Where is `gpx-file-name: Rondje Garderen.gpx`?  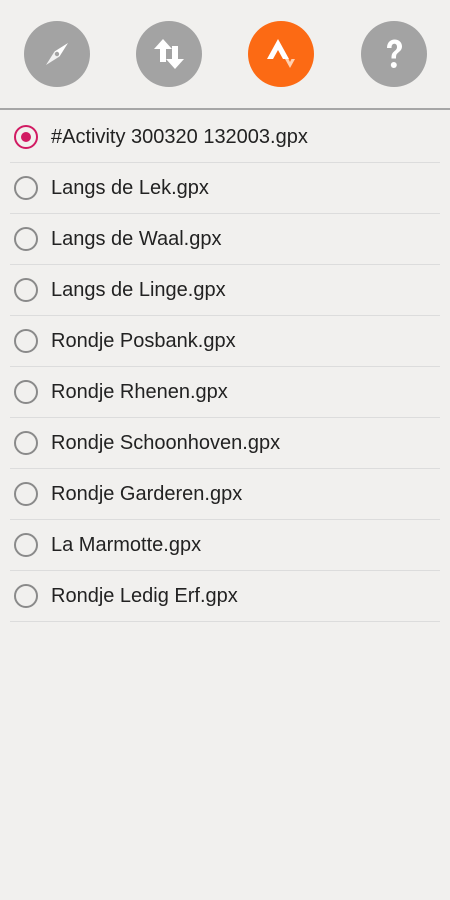 gpx-file-name: Rondje Garderen.gpx is located at coordinates (147, 493).